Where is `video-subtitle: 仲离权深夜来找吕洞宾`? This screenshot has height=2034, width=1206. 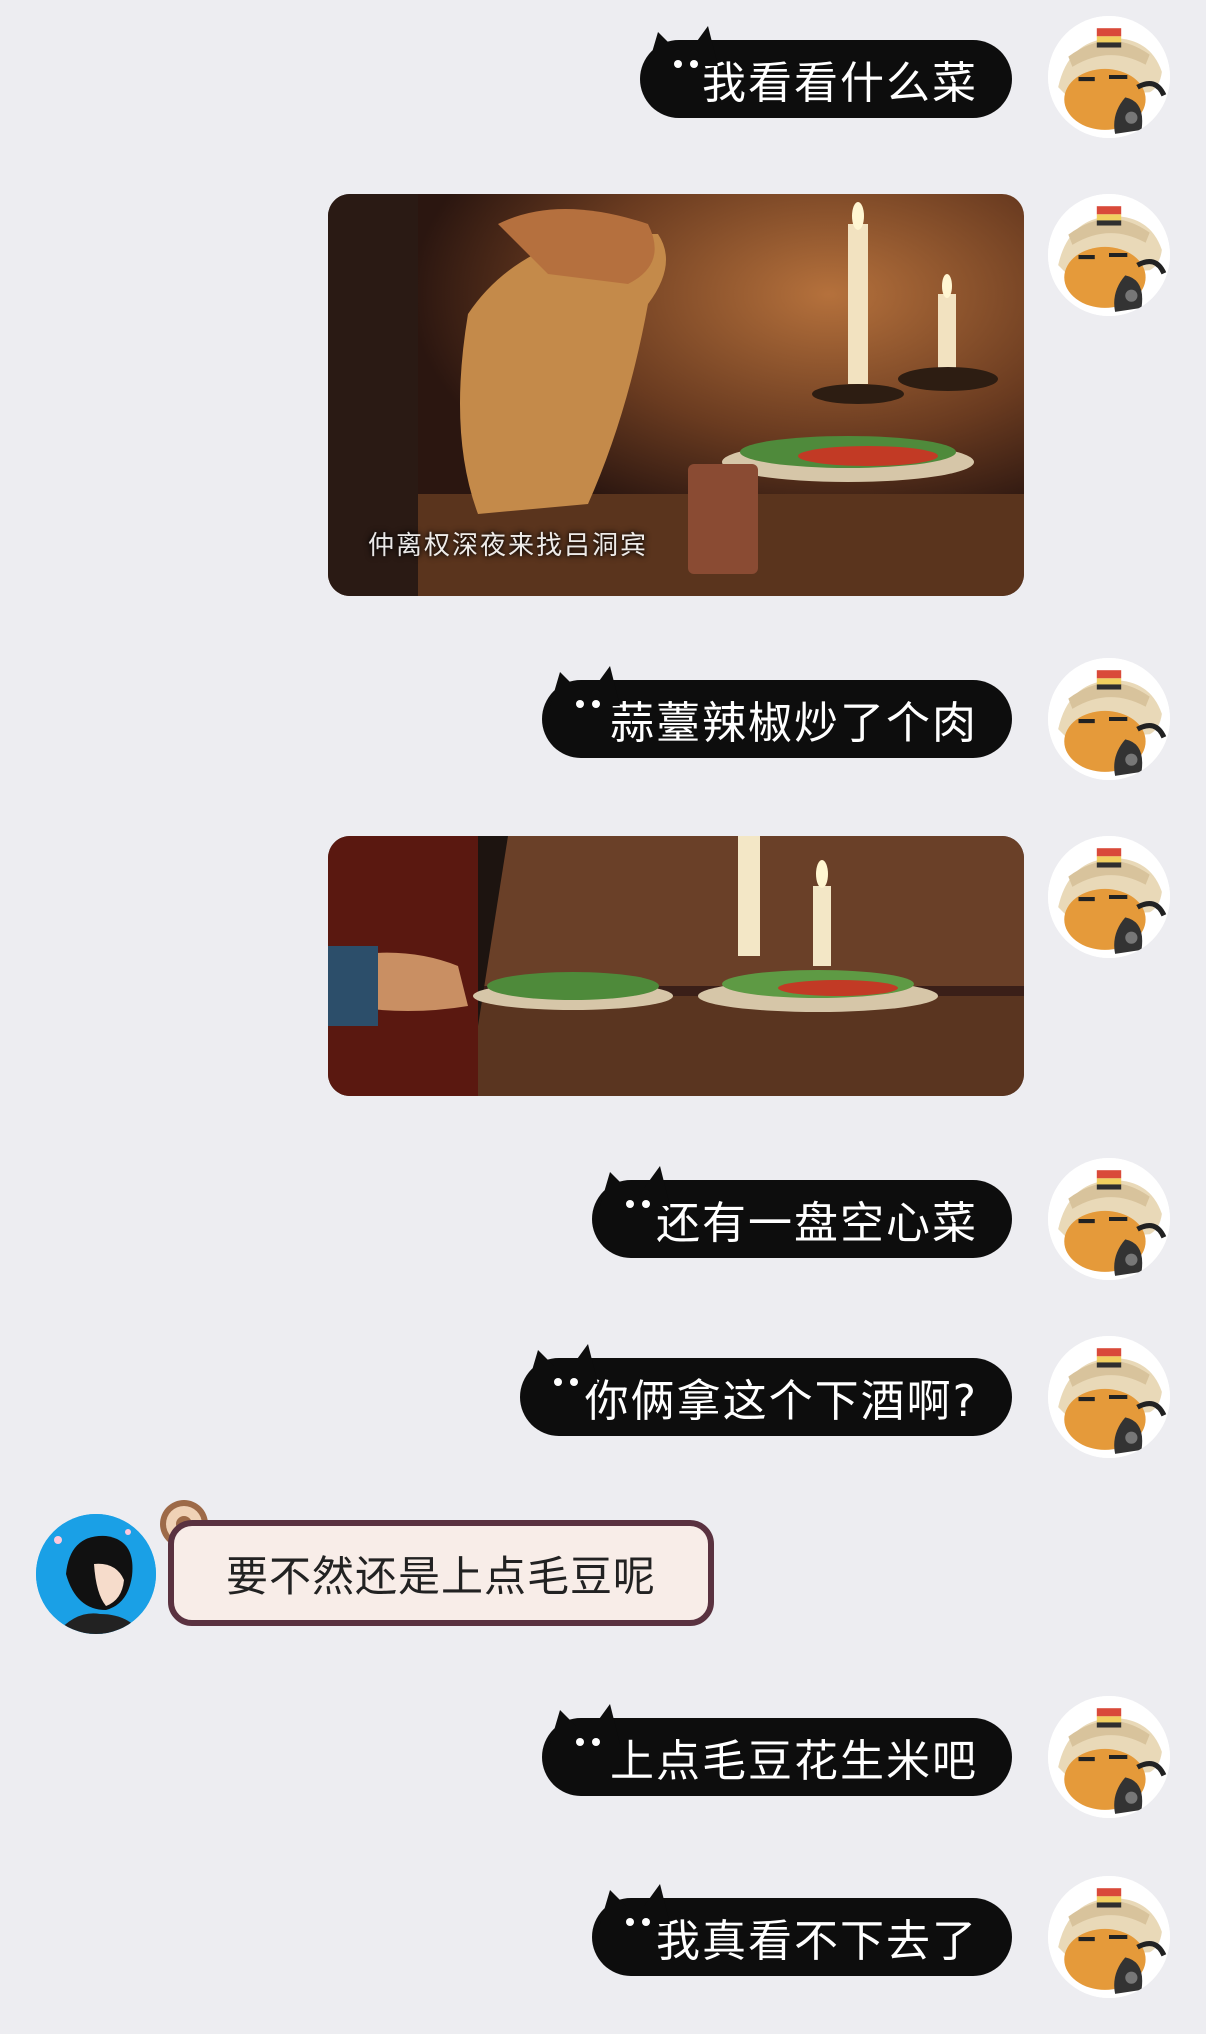
video-subtitle: 仲离权深夜来找吕洞宾 is located at coordinates (508, 546).